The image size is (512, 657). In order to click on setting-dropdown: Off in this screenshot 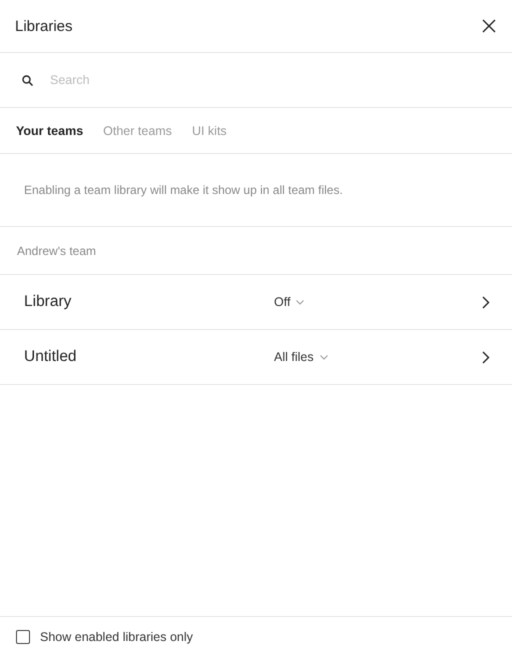, I will do `click(289, 302)`.